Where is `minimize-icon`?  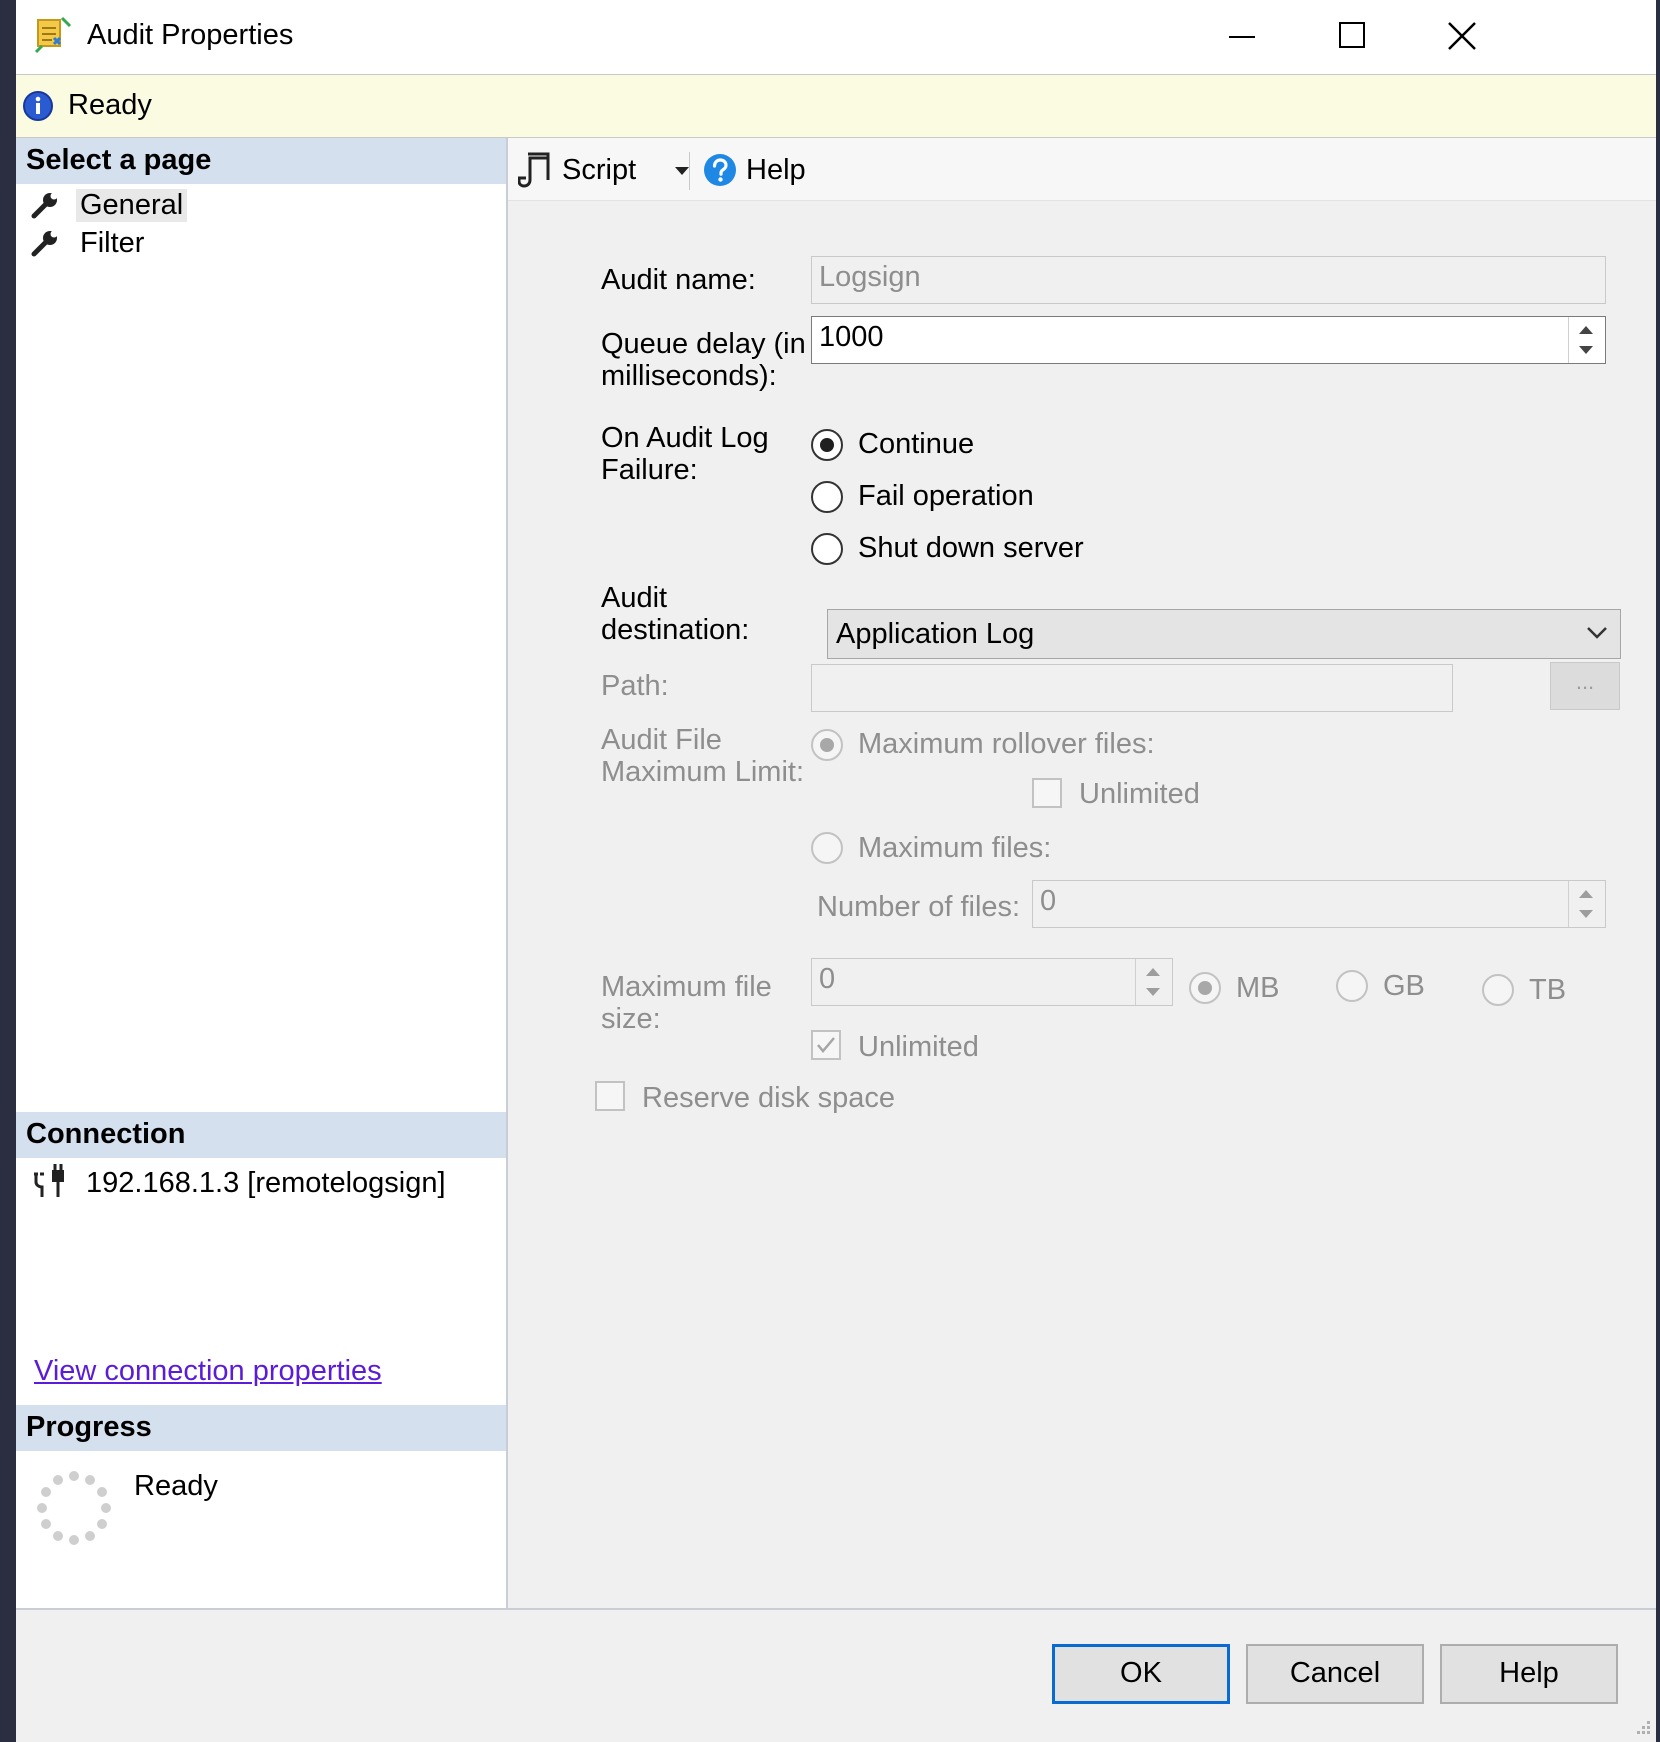 minimize-icon is located at coordinates (1242, 37).